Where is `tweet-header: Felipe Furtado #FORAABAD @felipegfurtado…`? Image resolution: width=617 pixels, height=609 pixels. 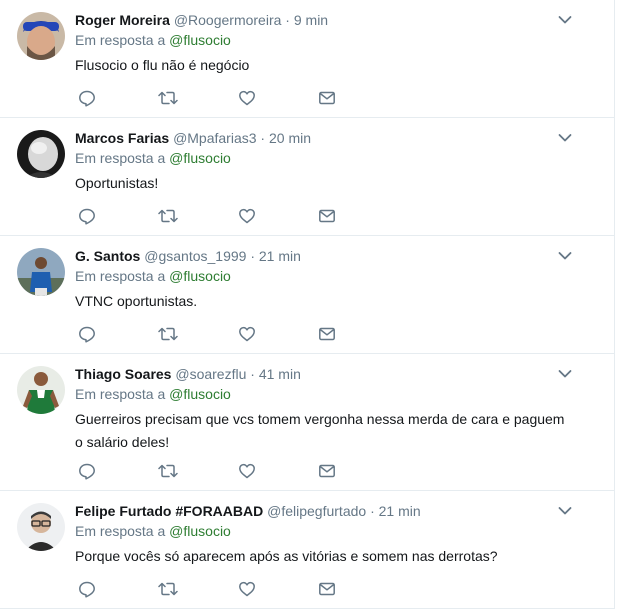 tweet-header: Felipe Furtado #FORAABAD @felipegfurtado… is located at coordinates (323, 511).